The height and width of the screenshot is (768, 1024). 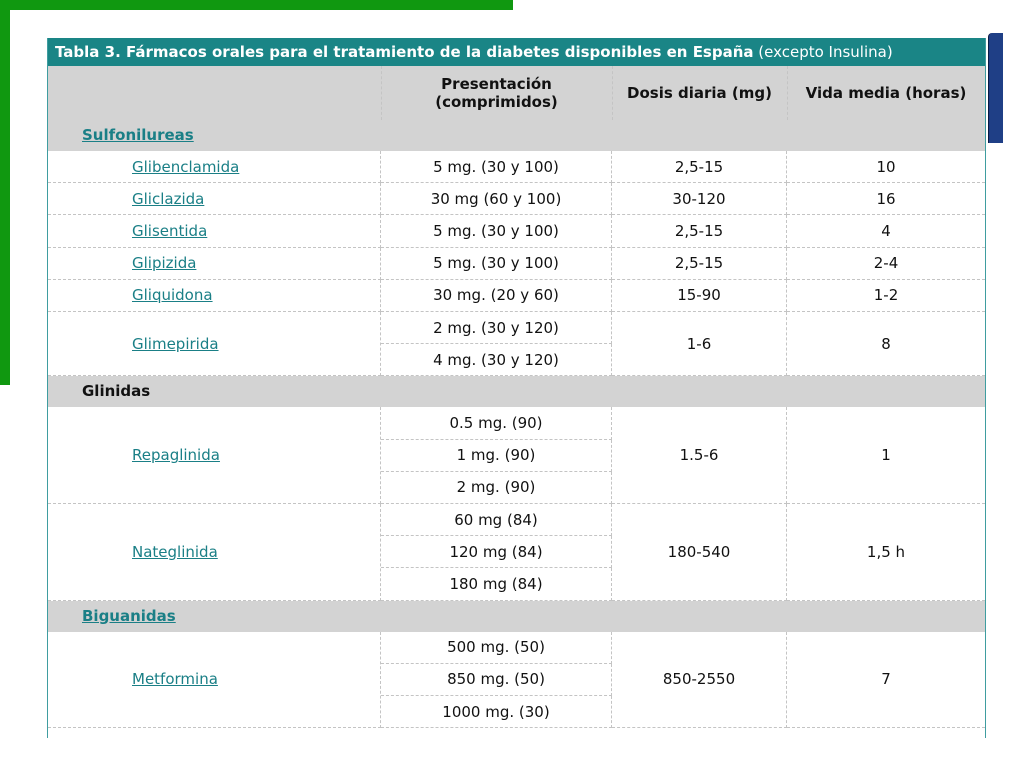 What do you see at coordinates (699, 199) in the screenshot?
I see `dosis-cell: 30-120` at bounding box center [699, 199].